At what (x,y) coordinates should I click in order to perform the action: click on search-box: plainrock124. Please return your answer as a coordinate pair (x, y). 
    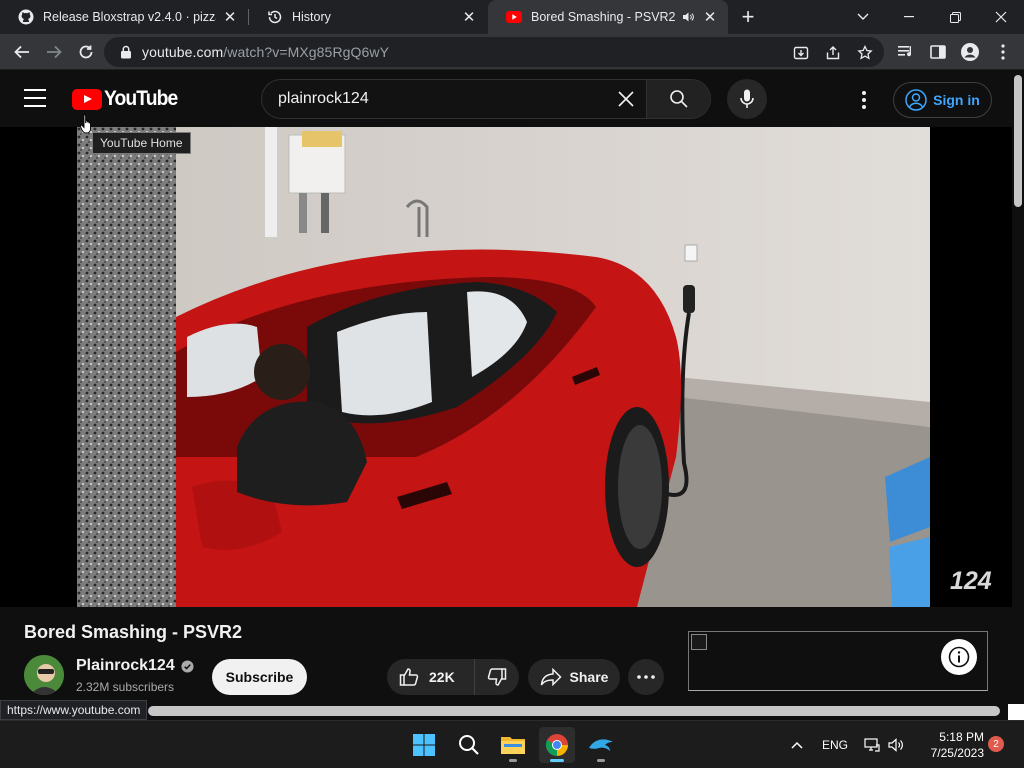
    Looking at the image, I should click on (486, 99).